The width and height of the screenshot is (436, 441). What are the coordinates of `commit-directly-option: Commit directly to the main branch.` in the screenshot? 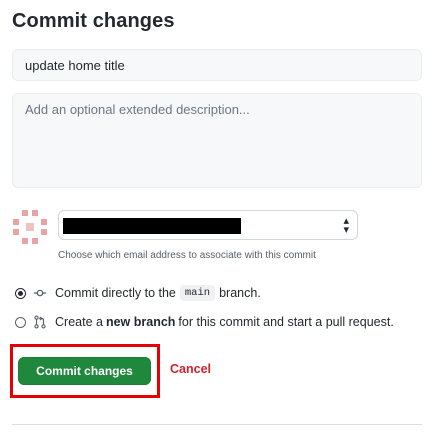 It's located at (138, 293).